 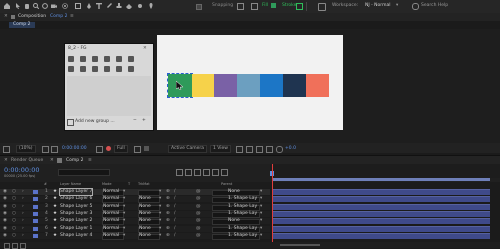 What do you see at coordinates (137, 149) in the screenshot?
I see `region-of-interest-icon` at bounding box center [137, 149].